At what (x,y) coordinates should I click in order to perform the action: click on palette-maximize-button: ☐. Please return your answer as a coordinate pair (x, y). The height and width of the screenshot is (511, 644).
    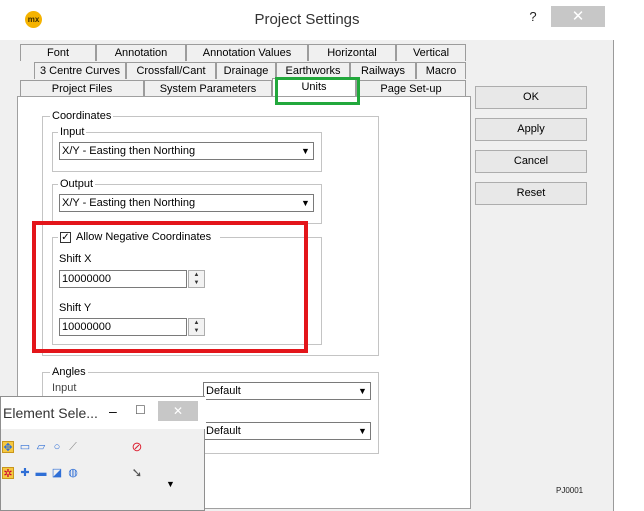
    Looking at the image, I should click on (140, 410).